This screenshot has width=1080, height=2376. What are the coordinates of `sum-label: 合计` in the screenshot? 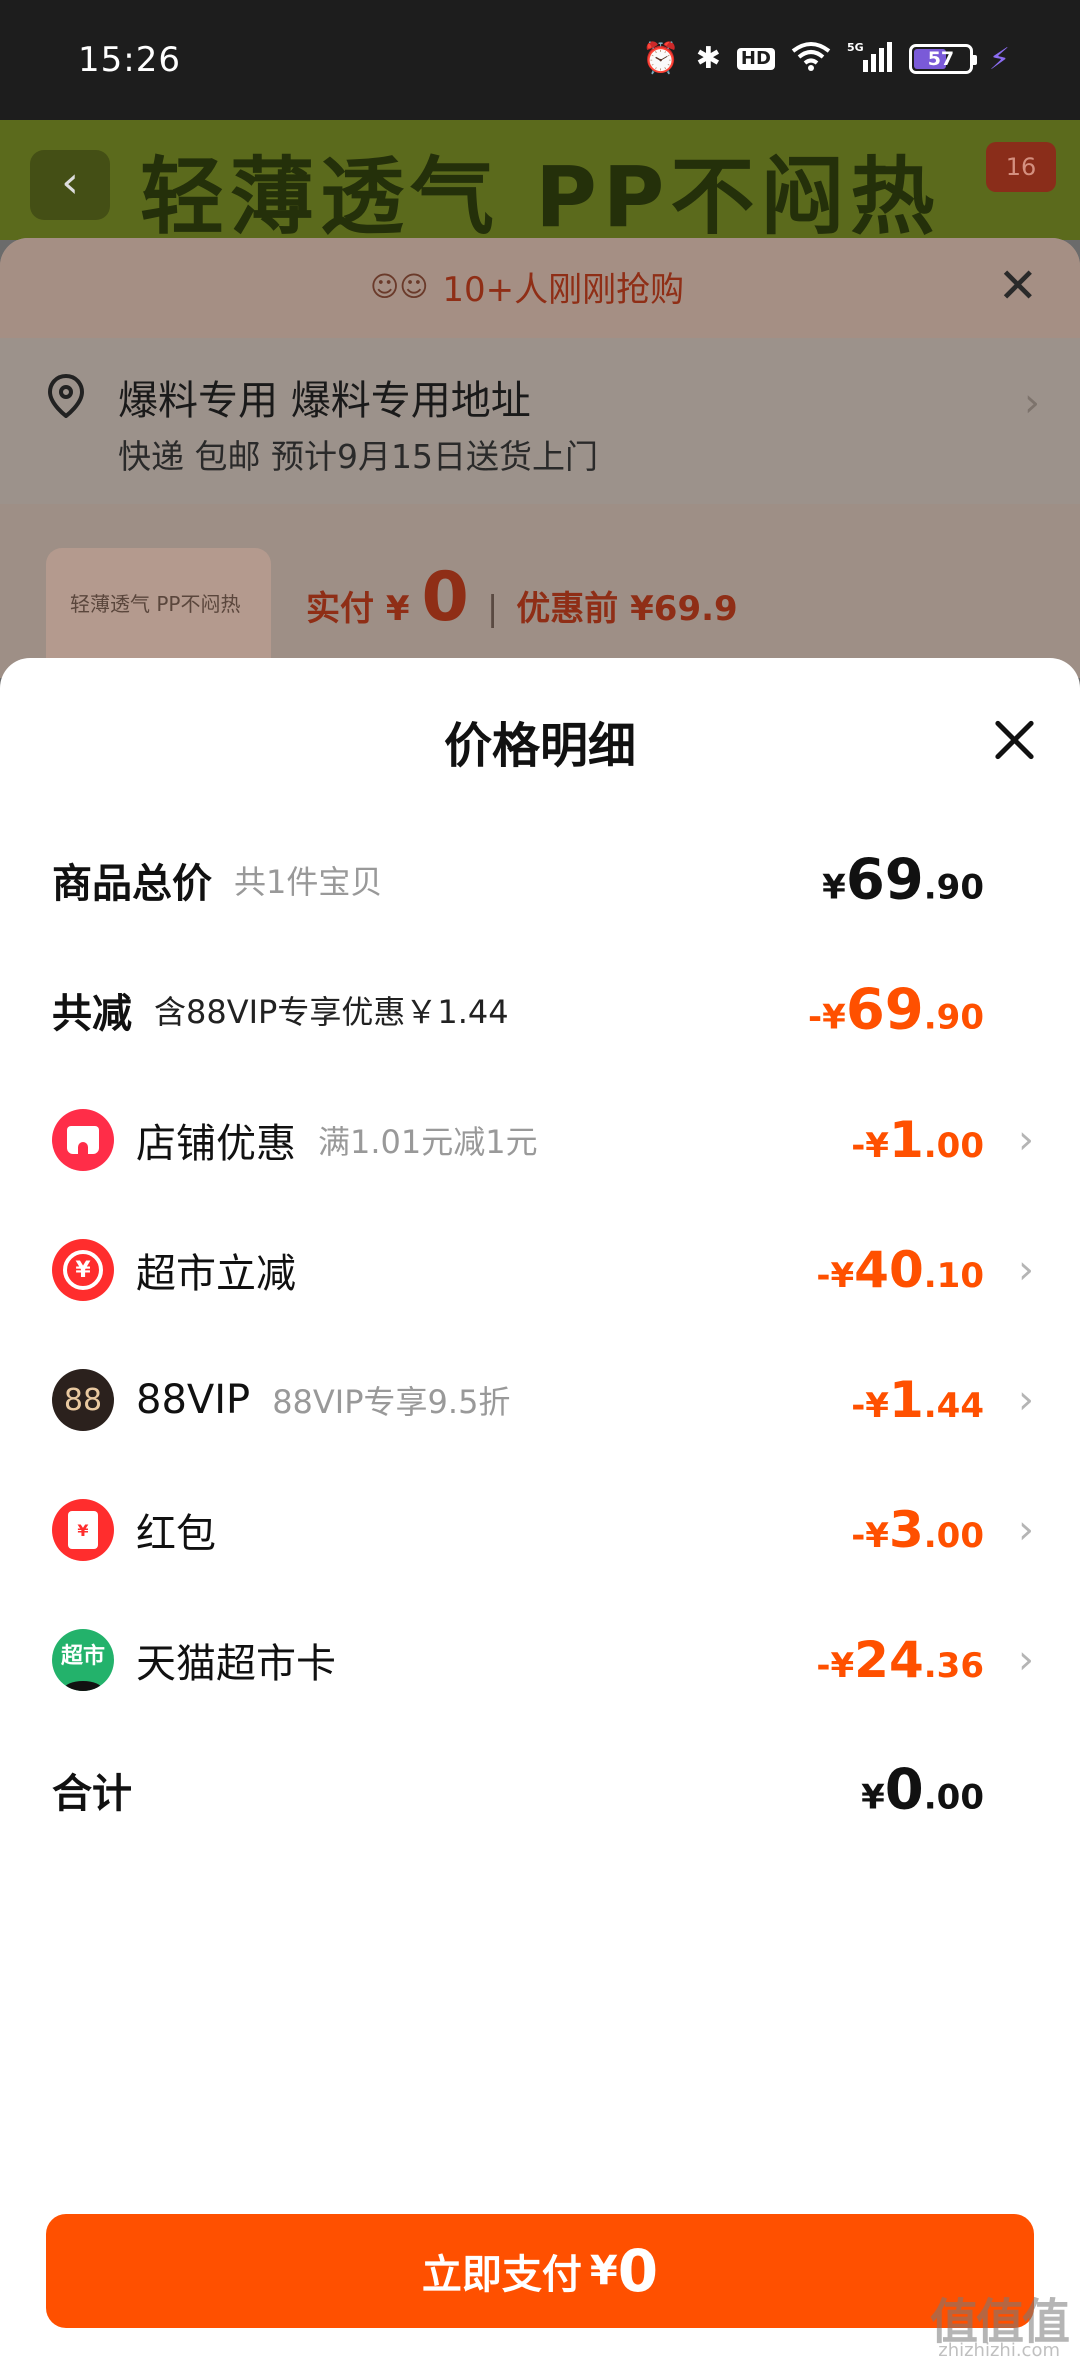 It's located at (92, 1794).